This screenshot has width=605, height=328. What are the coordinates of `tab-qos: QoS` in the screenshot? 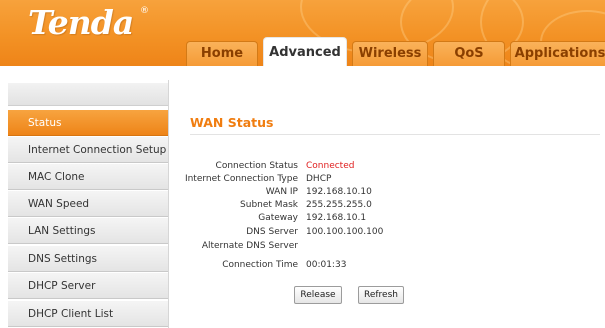 It's located at (469, 53).